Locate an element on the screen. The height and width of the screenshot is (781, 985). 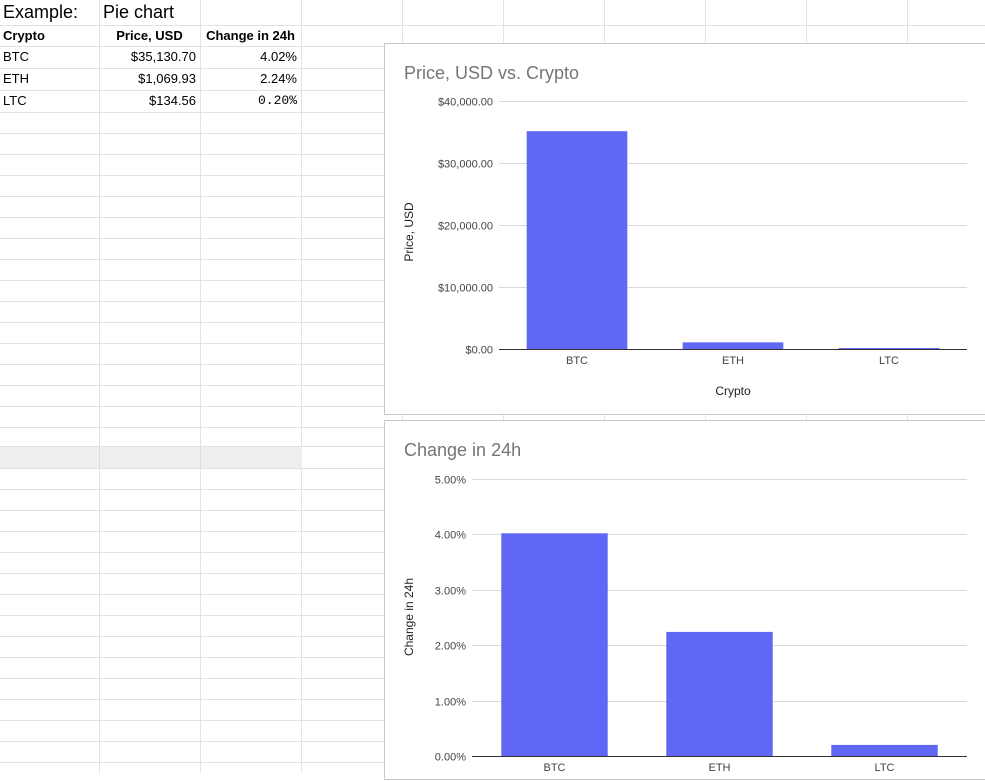
header-price-usd: Price, USD is located at coordinates (149, 35).